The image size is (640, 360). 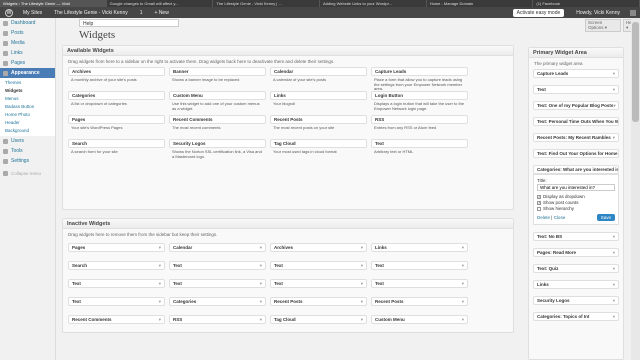 What do you see at coordinates (141, 13) in the screenshot?
I see `comments-count: 1` at bounding box center [141, 13].